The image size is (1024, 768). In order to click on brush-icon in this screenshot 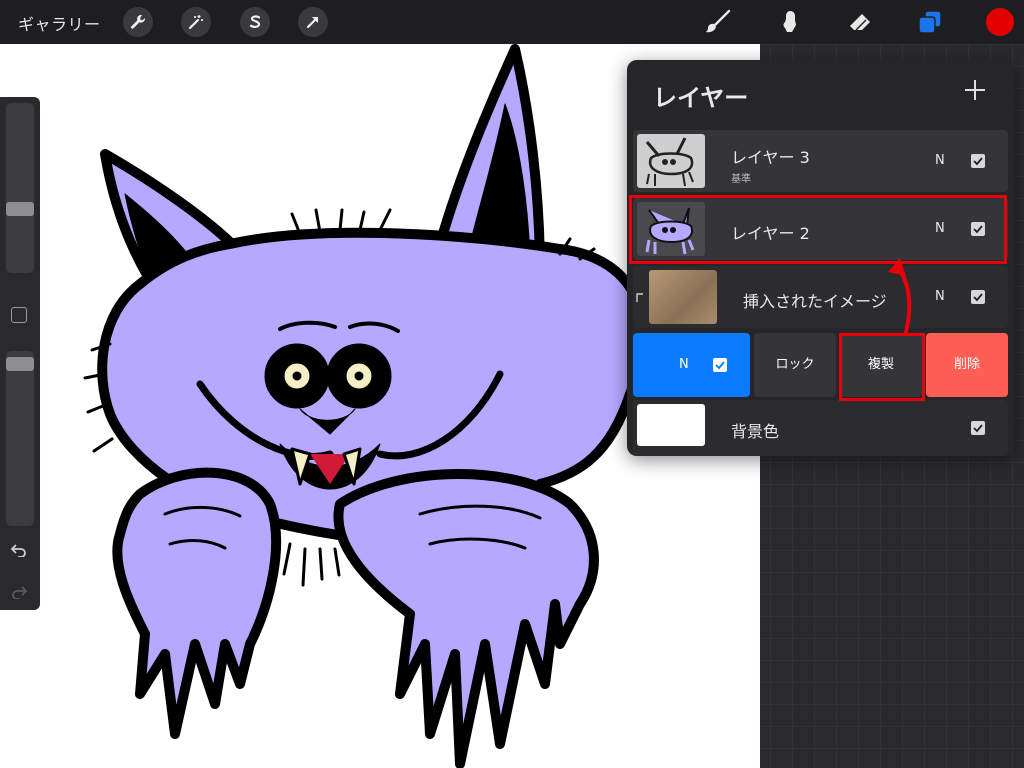, I will do `click(718, 22)`.